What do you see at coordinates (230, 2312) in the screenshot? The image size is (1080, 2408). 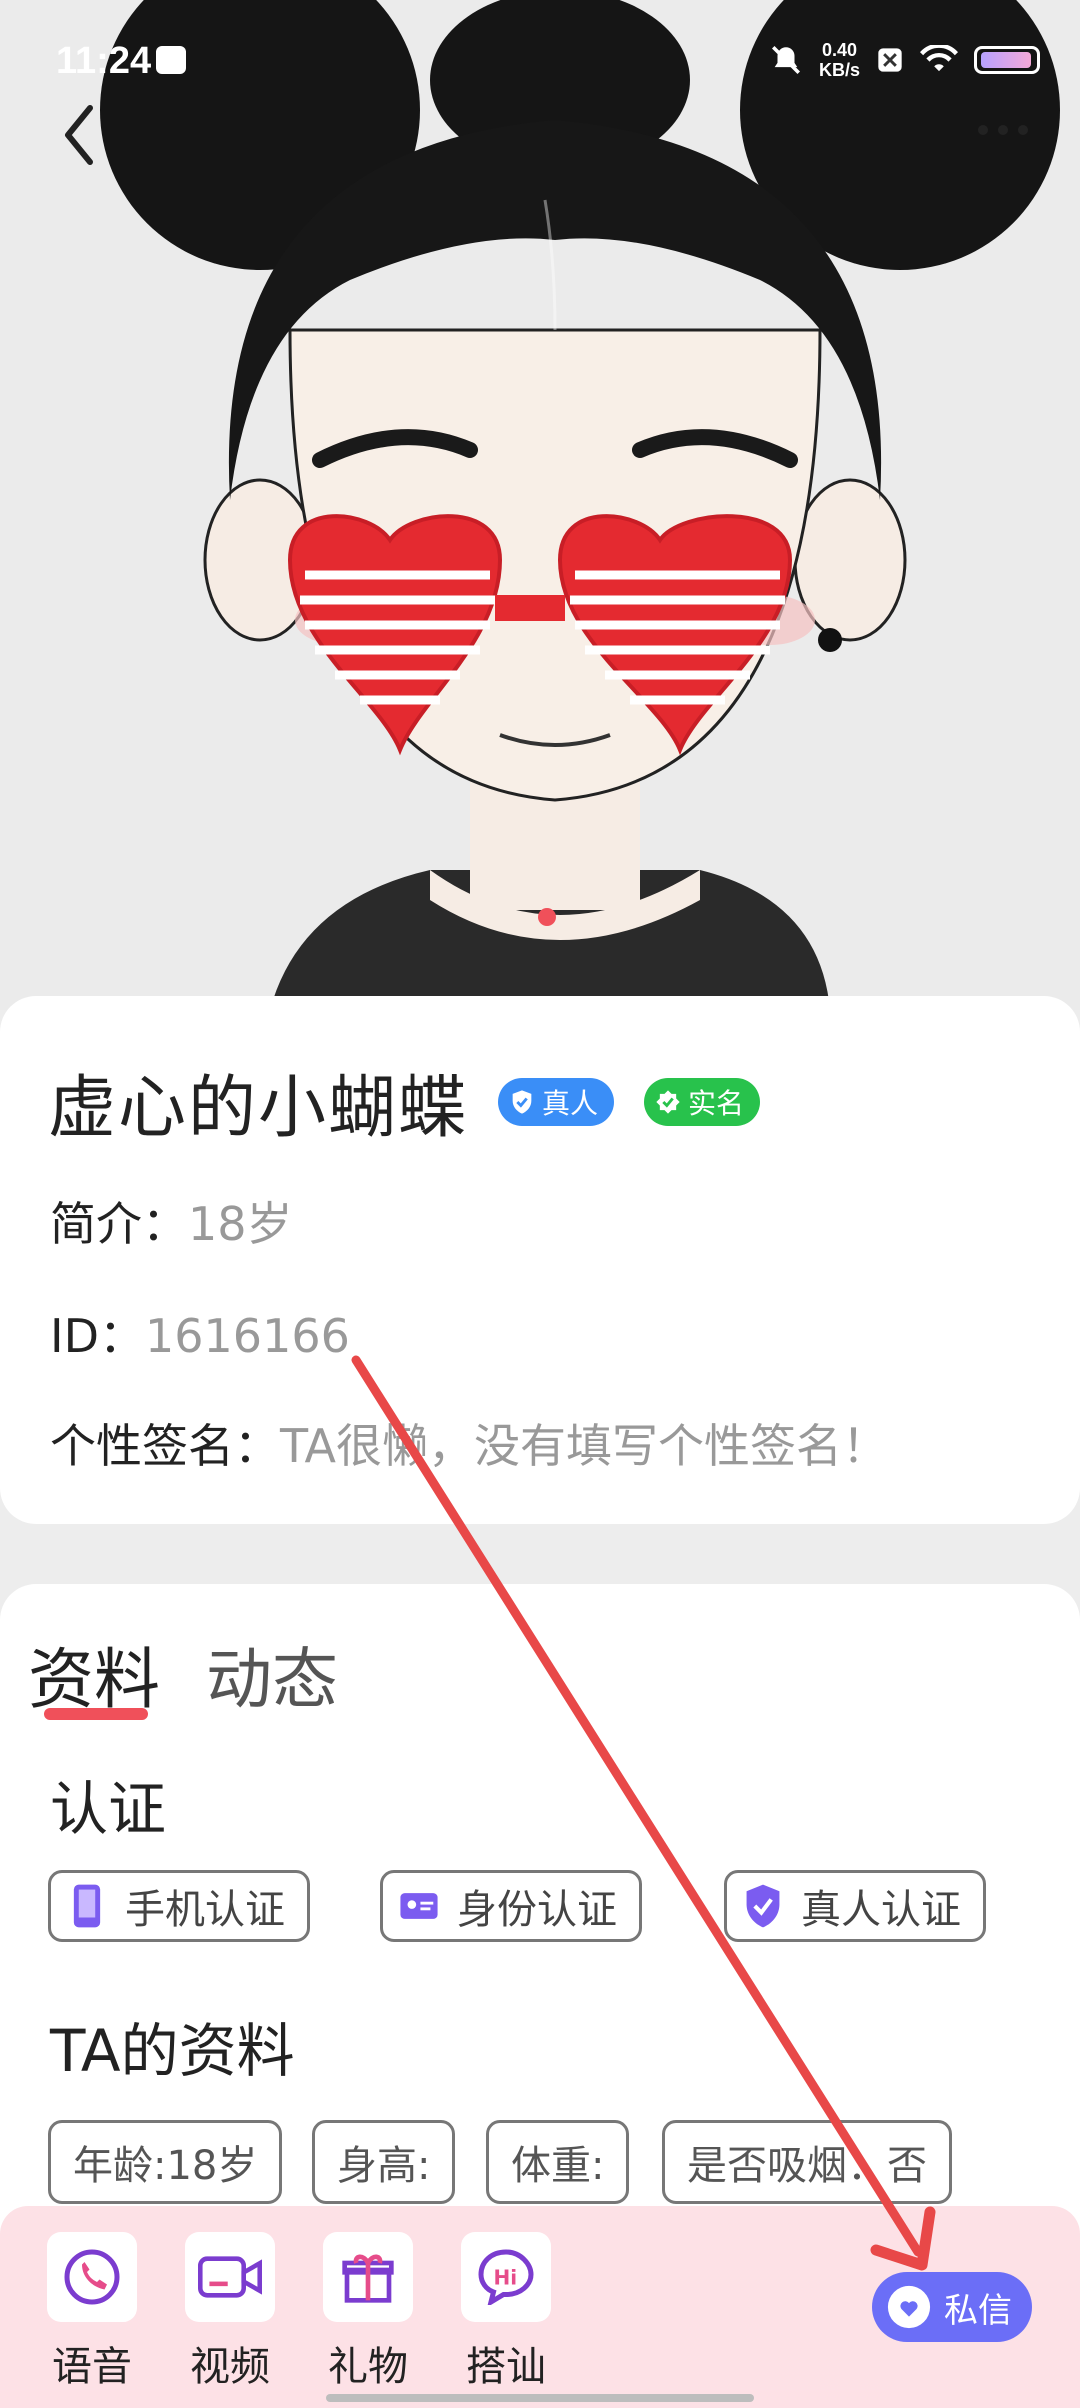 I see `video-call-button: 视频` at bounding box center [230, 2312].